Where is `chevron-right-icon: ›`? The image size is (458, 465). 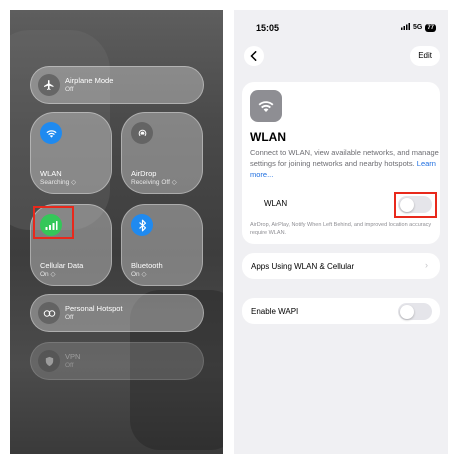 chevron-right-icon: › is located at coordinates (426, 265).